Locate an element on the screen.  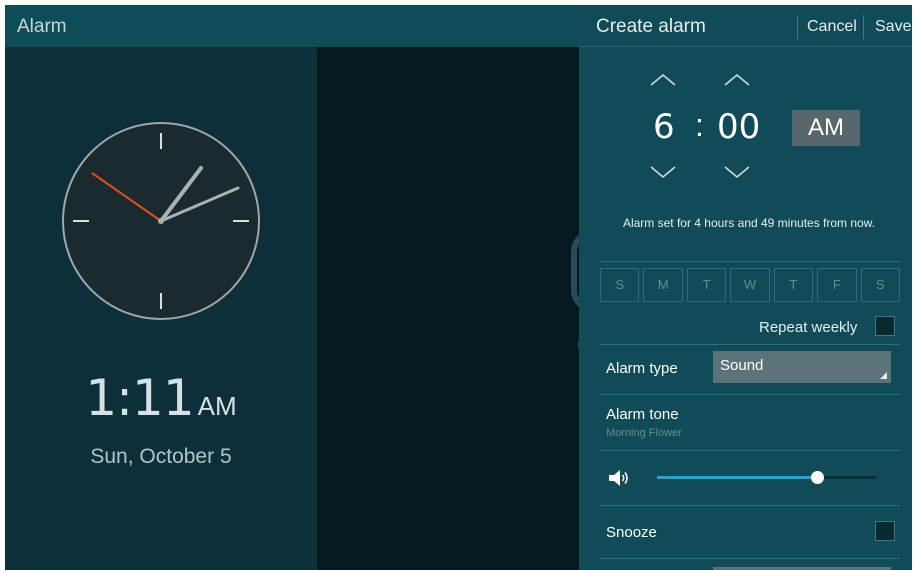
analog-clock is located at coordinates (161, 221).